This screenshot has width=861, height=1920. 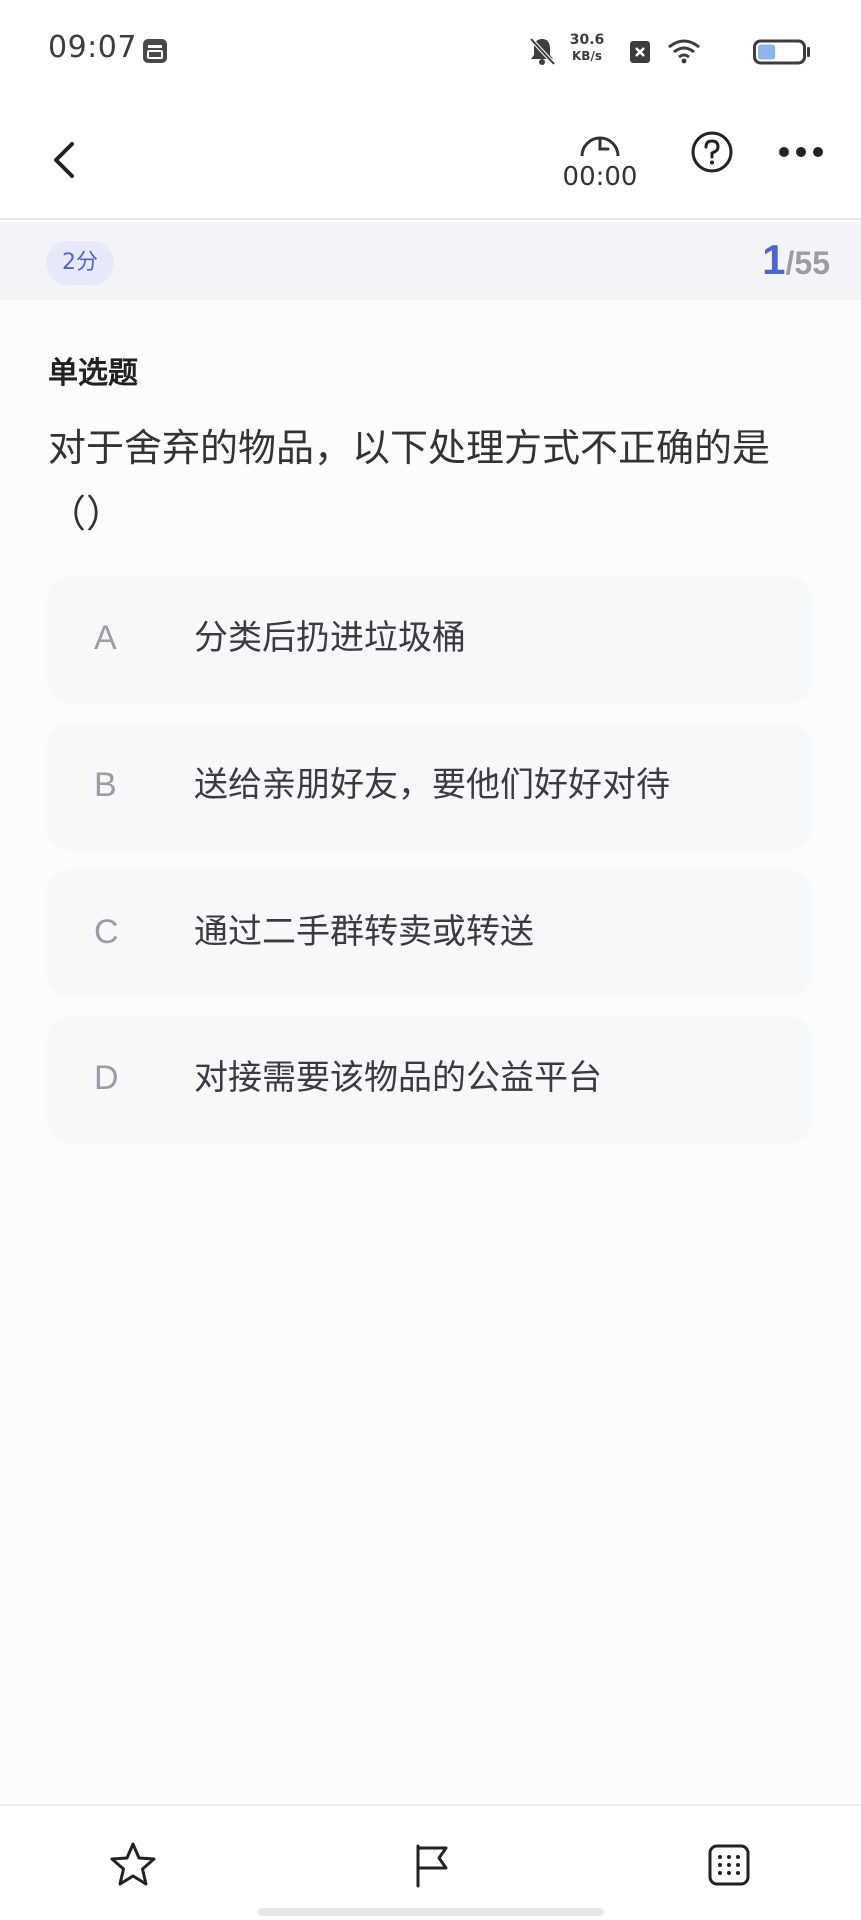 I want to click on top-nav: 00:00, so click(x=430, y=160).